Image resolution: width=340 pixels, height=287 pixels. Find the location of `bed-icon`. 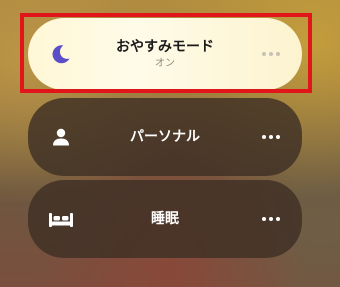

bed-icon is located at coordinates (61, 219).